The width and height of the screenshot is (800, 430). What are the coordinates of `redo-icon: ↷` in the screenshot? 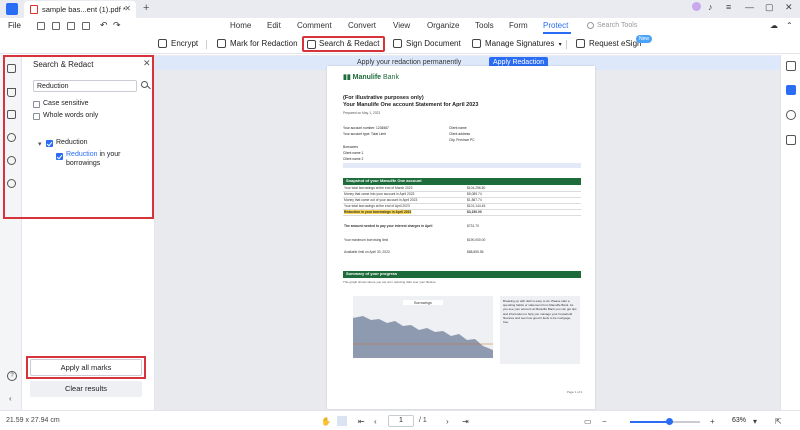 It's located at (117, 25).